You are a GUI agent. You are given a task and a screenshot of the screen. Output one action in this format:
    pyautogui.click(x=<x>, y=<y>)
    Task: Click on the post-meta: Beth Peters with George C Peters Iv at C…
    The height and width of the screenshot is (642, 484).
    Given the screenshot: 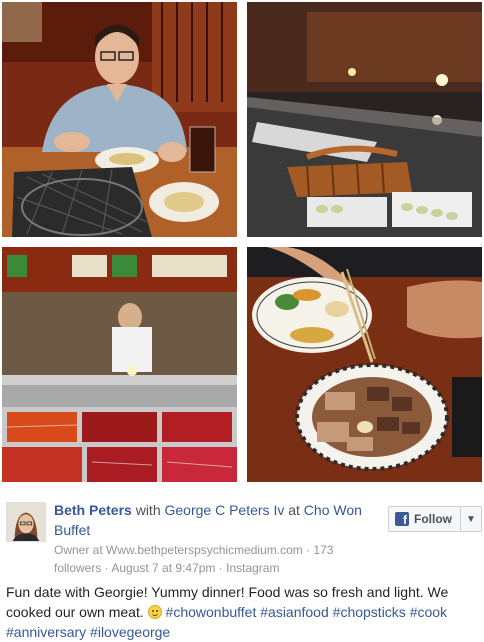 What is the action you would take?
    pyautogui.click(x=214, y=538)
    